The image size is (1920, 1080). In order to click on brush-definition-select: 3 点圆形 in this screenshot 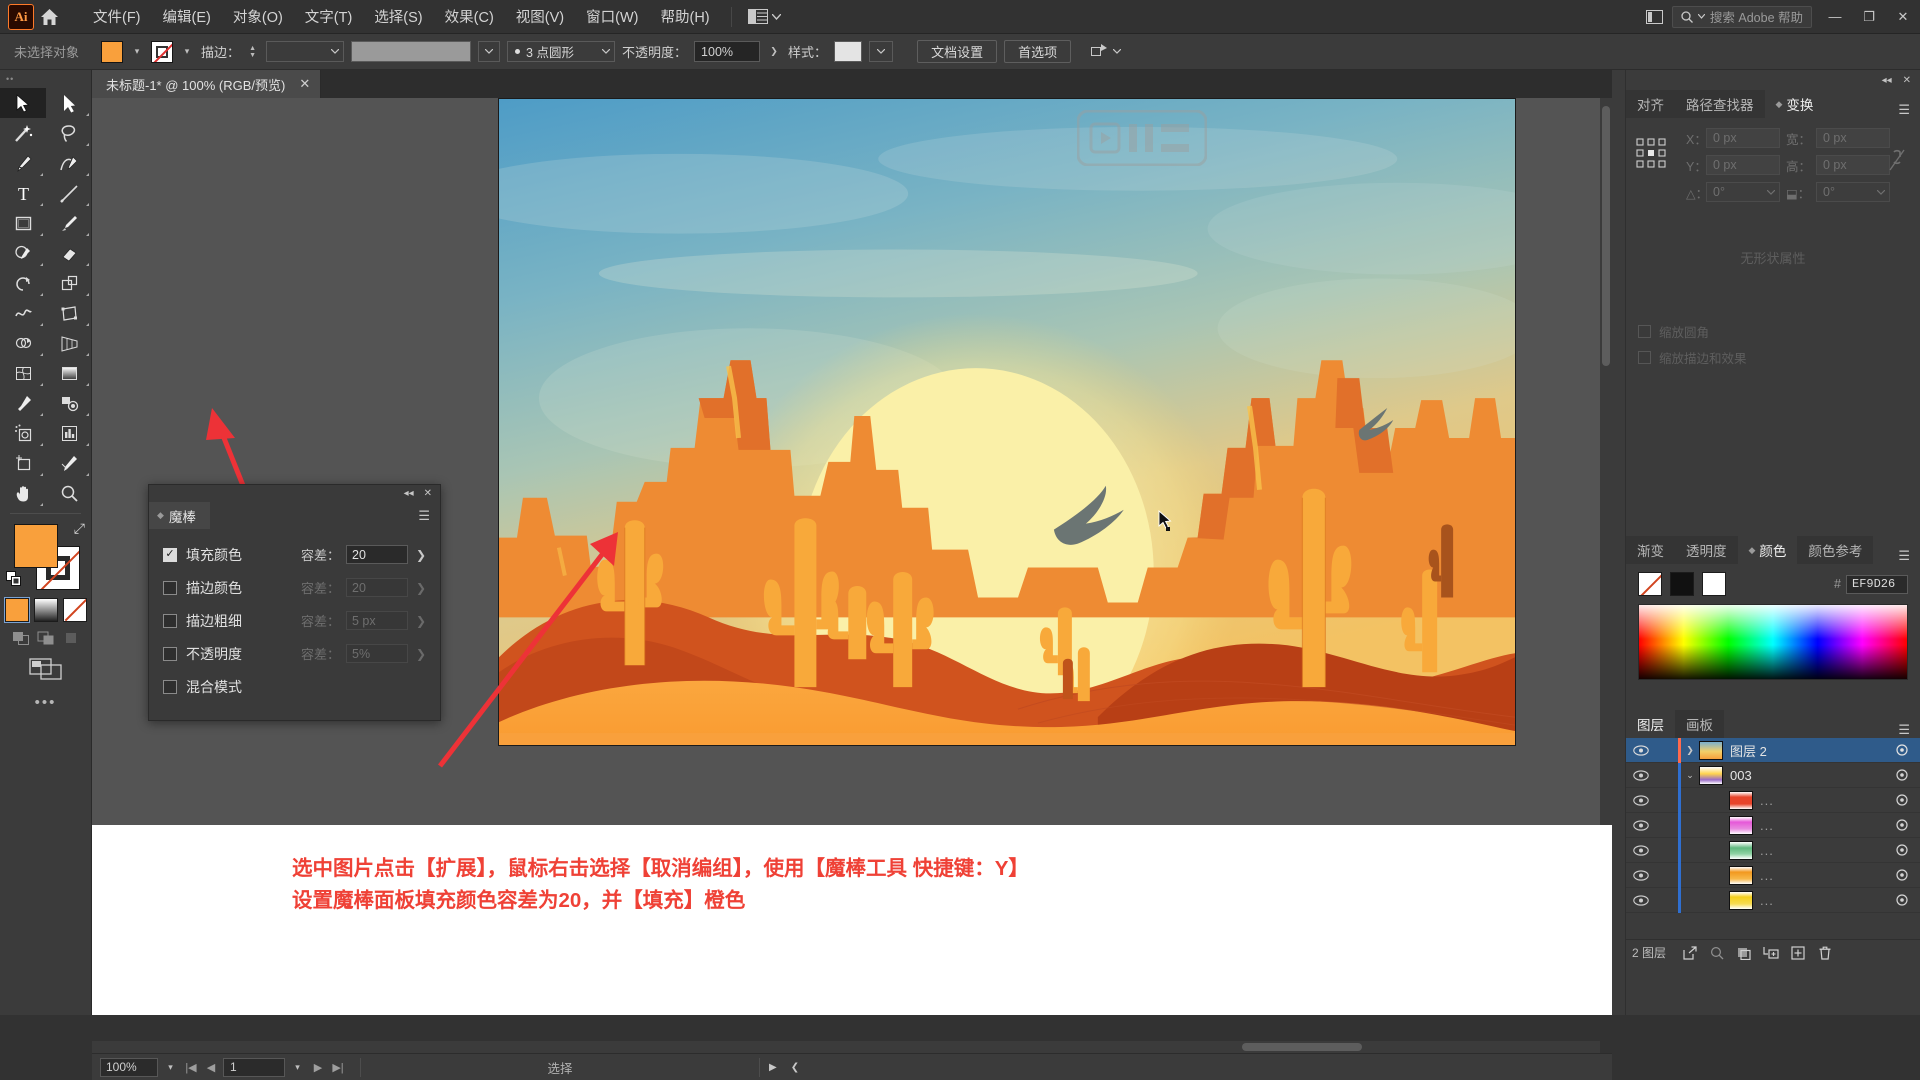, I will do `click(561, 51)`.